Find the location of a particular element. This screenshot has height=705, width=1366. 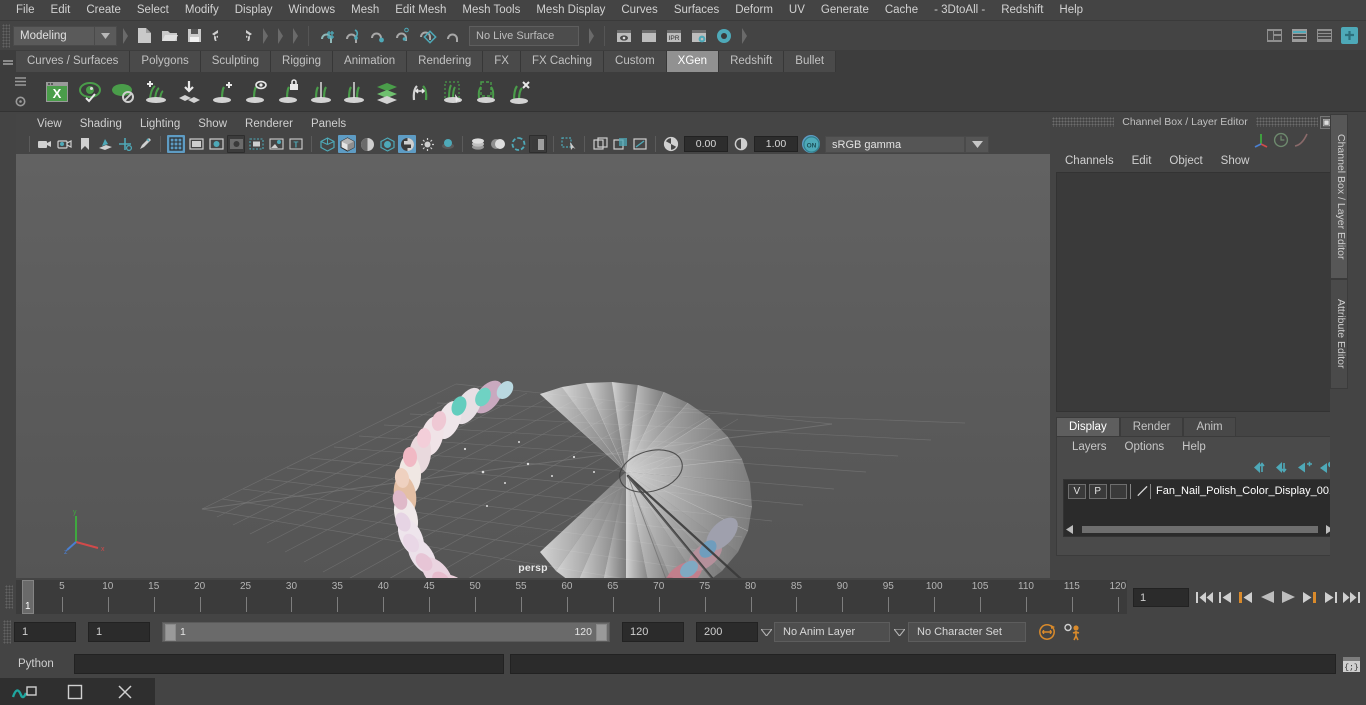

menu-create: Create is located at coordinates (103, 10).